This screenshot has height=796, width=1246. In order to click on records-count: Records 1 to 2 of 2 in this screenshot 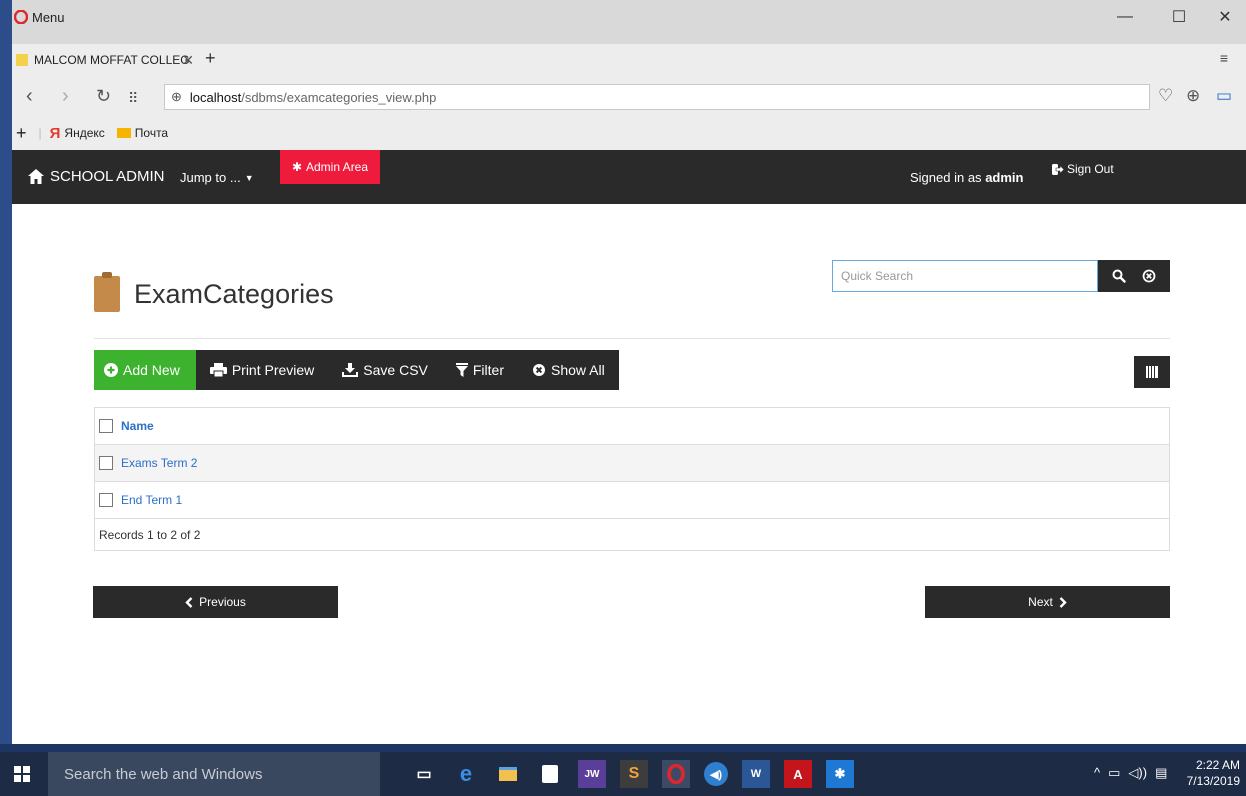, I will do `click(150, 534)`.